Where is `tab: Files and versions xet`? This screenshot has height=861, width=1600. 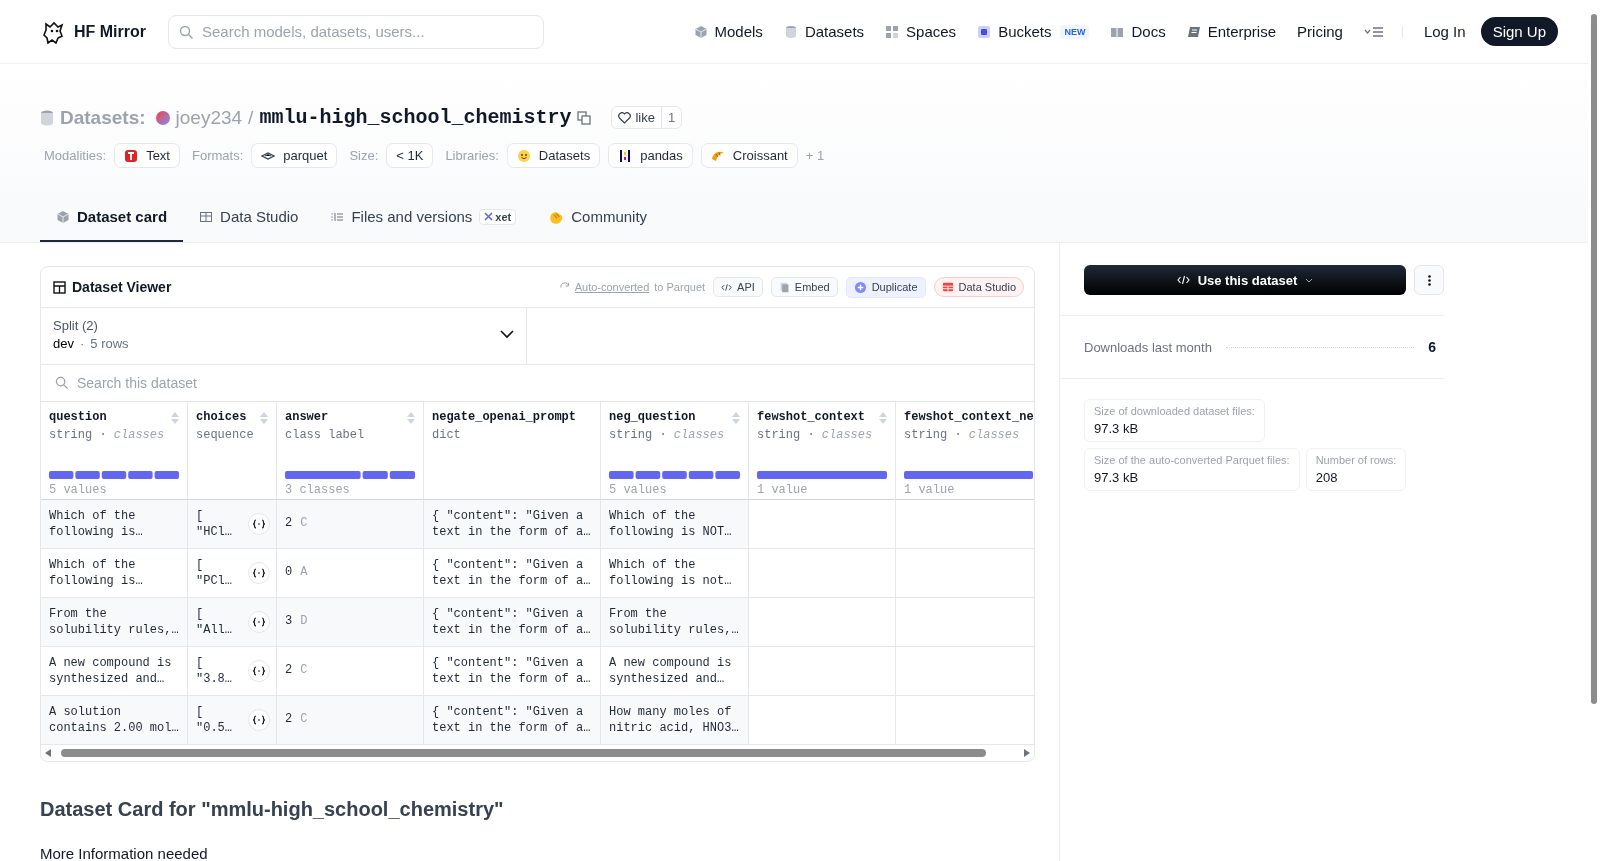 tab: Files and versions xet is located at coordinates (423, 219).